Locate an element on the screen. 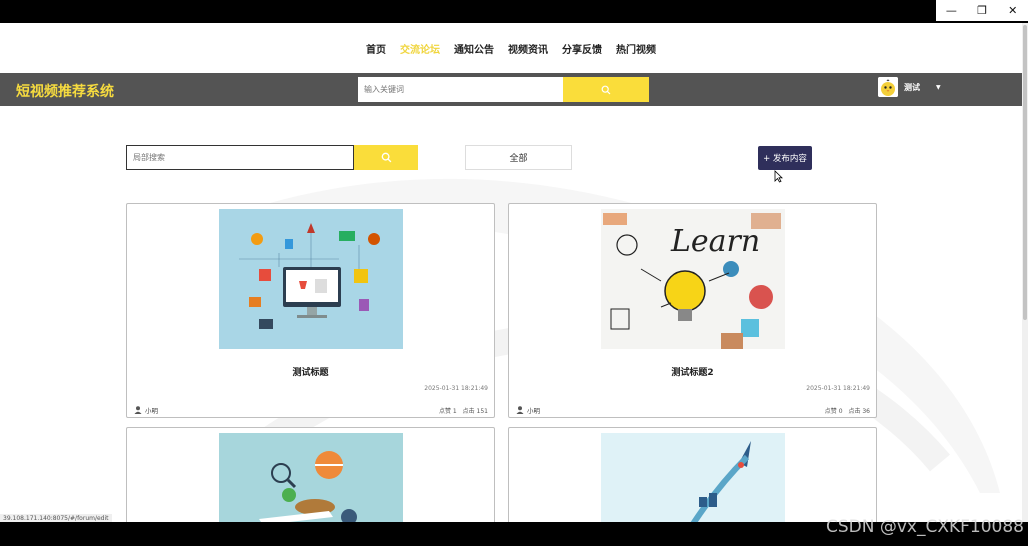 This screenshot has width=1028, height=546. card-title: 测试标题 is located at coordinates (310, 371).